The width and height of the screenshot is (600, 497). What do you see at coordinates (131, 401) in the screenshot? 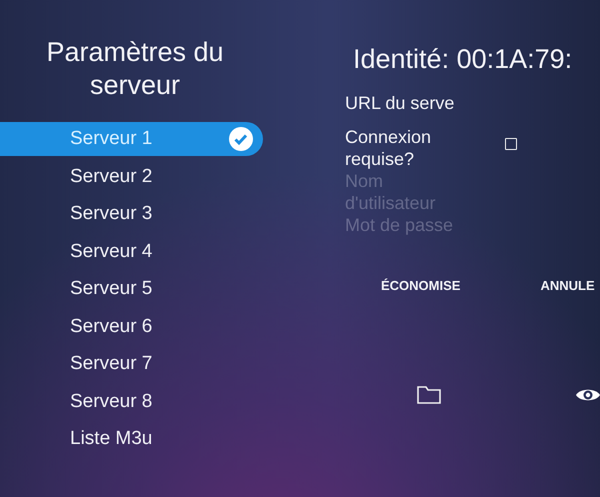
I see `server-item: Serveur 8` at bounding box center [131, 401].